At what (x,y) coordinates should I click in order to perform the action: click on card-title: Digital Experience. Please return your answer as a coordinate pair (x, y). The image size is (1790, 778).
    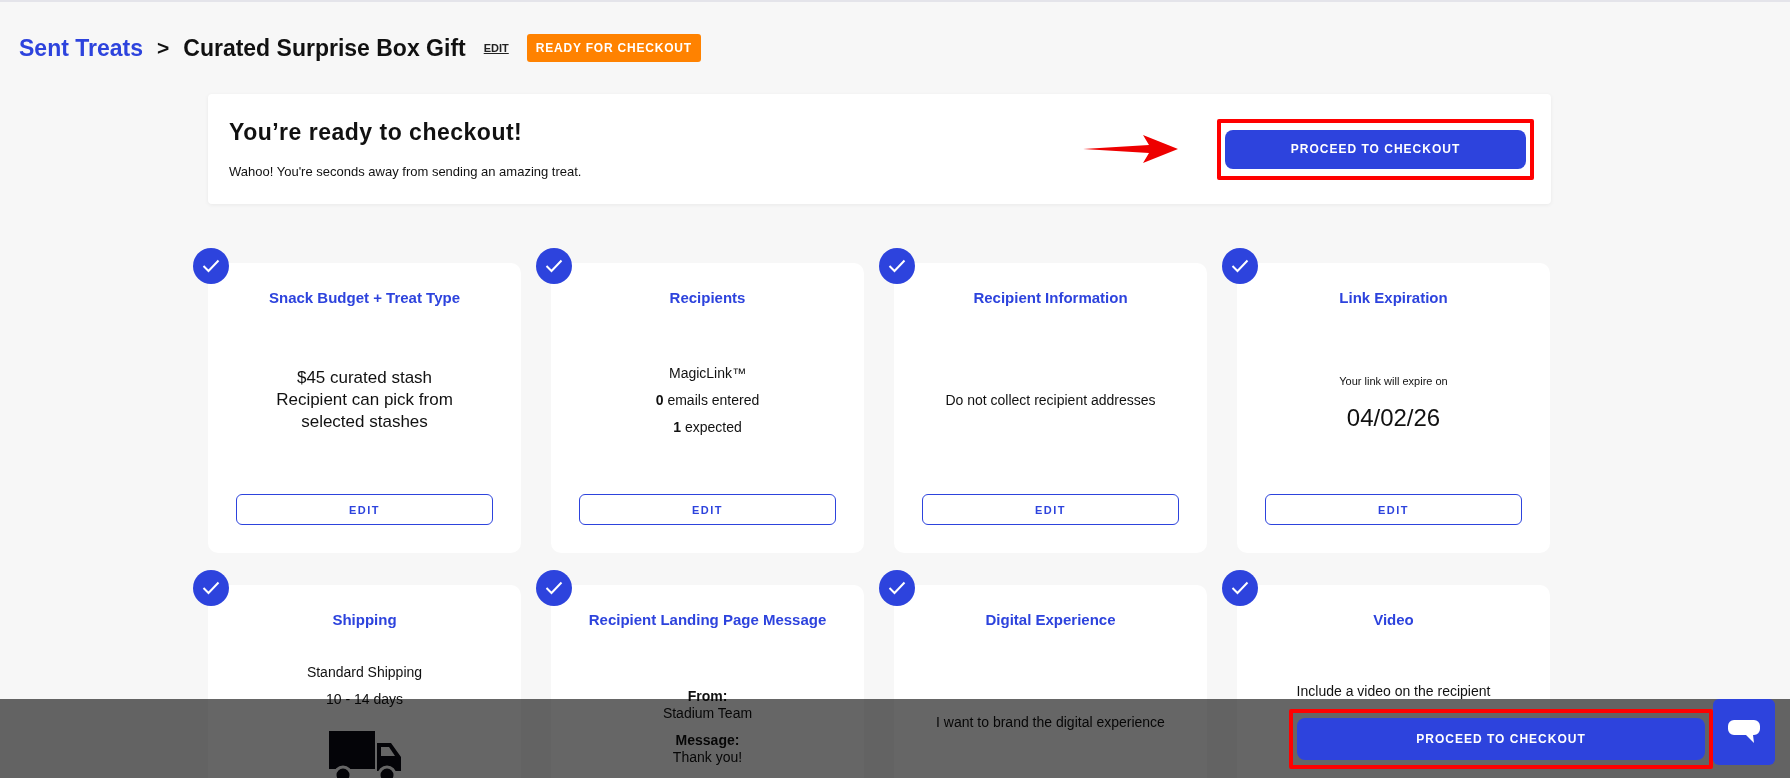
    Looking at the image, I should click on (1050, 619).